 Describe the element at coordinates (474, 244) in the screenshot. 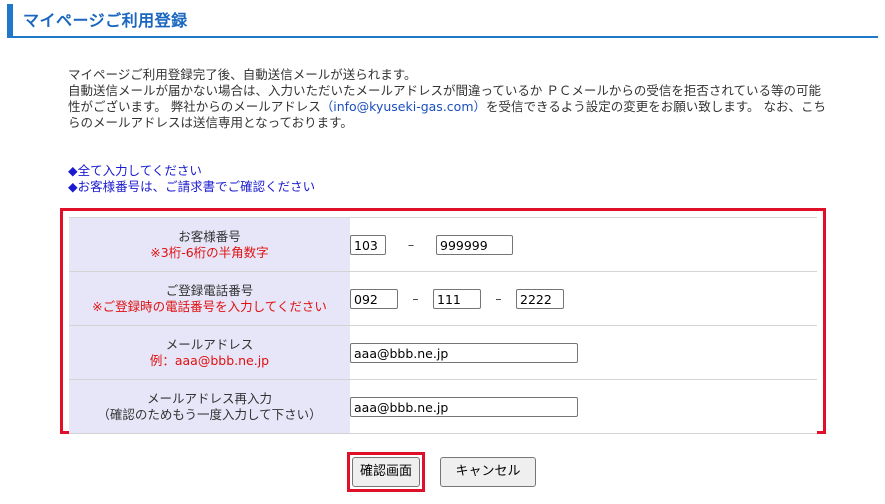

I see `customer-number-part2-input: 999999` at that location.